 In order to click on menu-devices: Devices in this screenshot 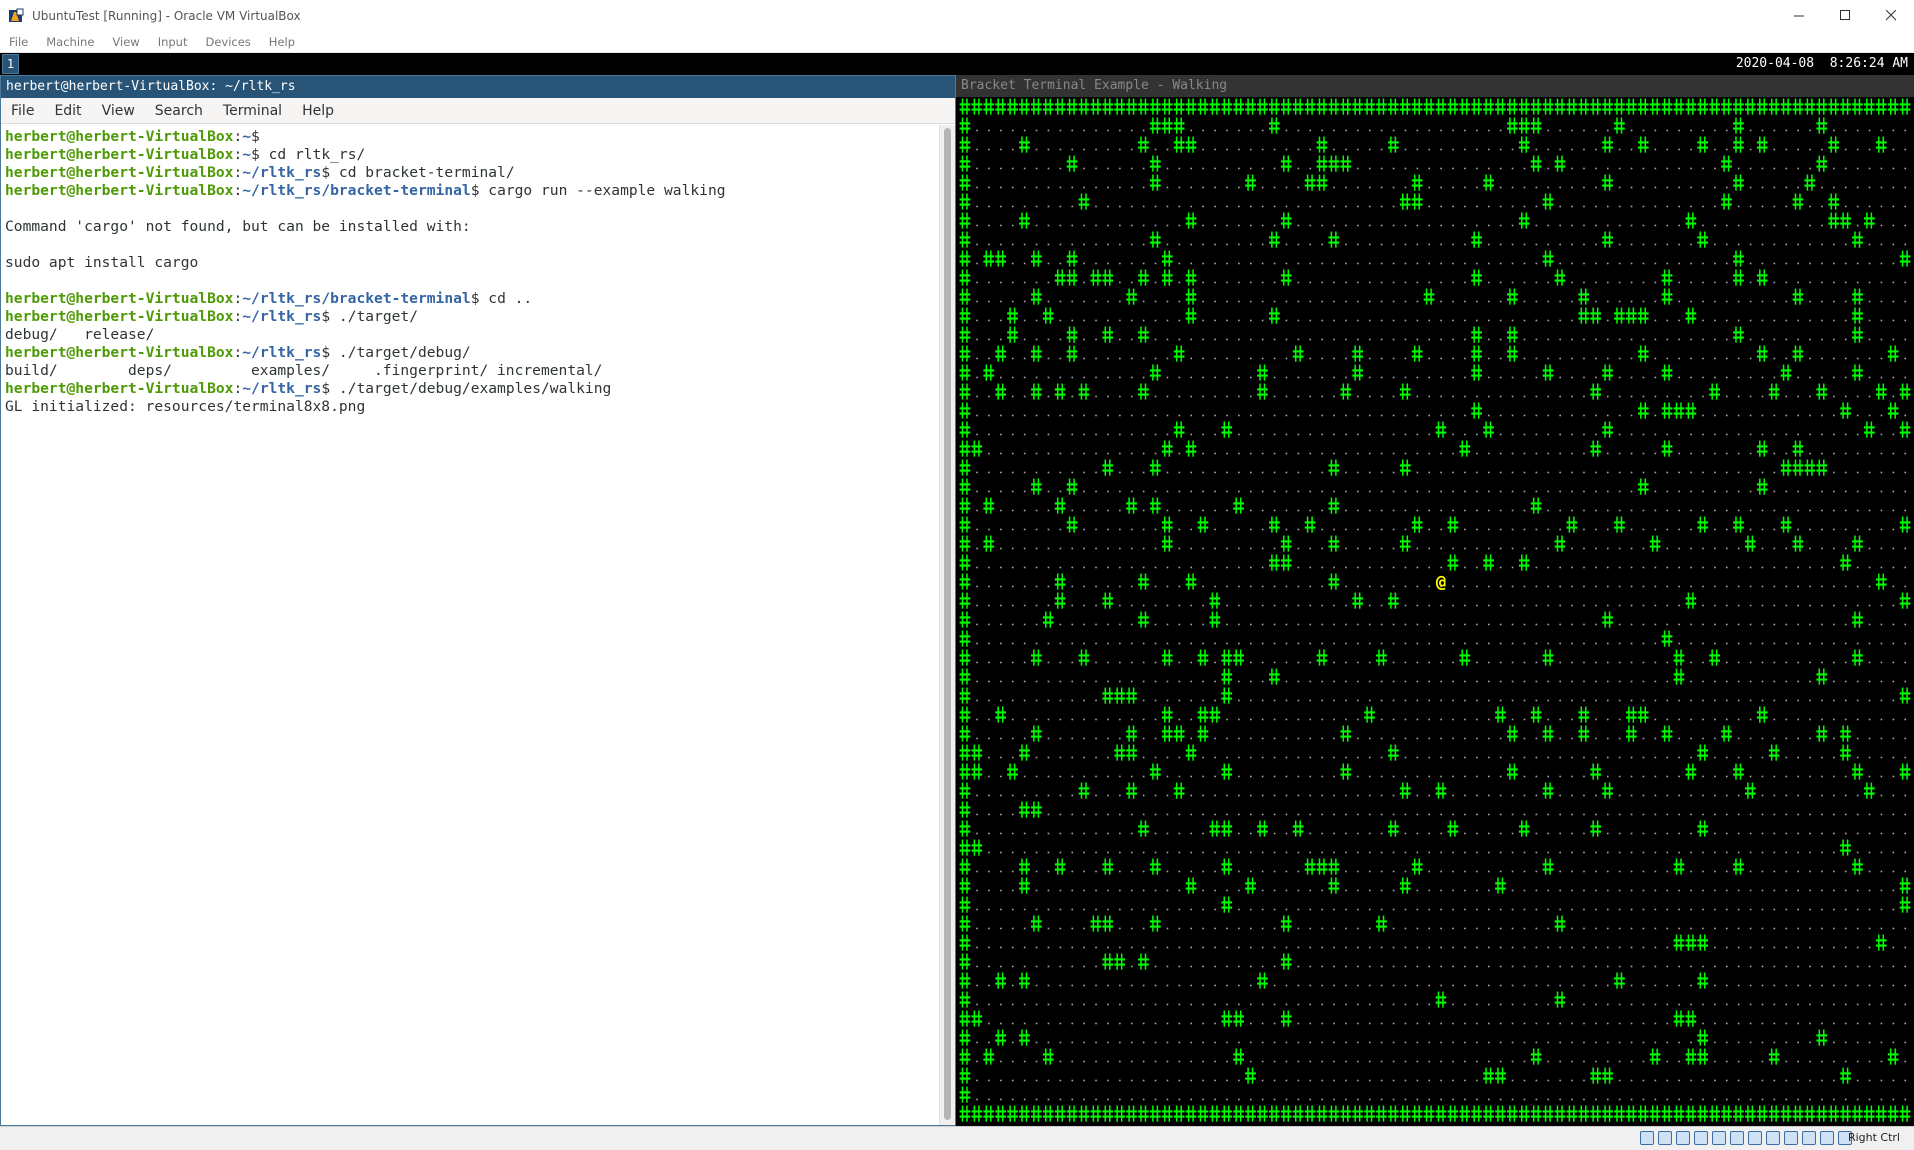, I will do `click(226, 42)`.